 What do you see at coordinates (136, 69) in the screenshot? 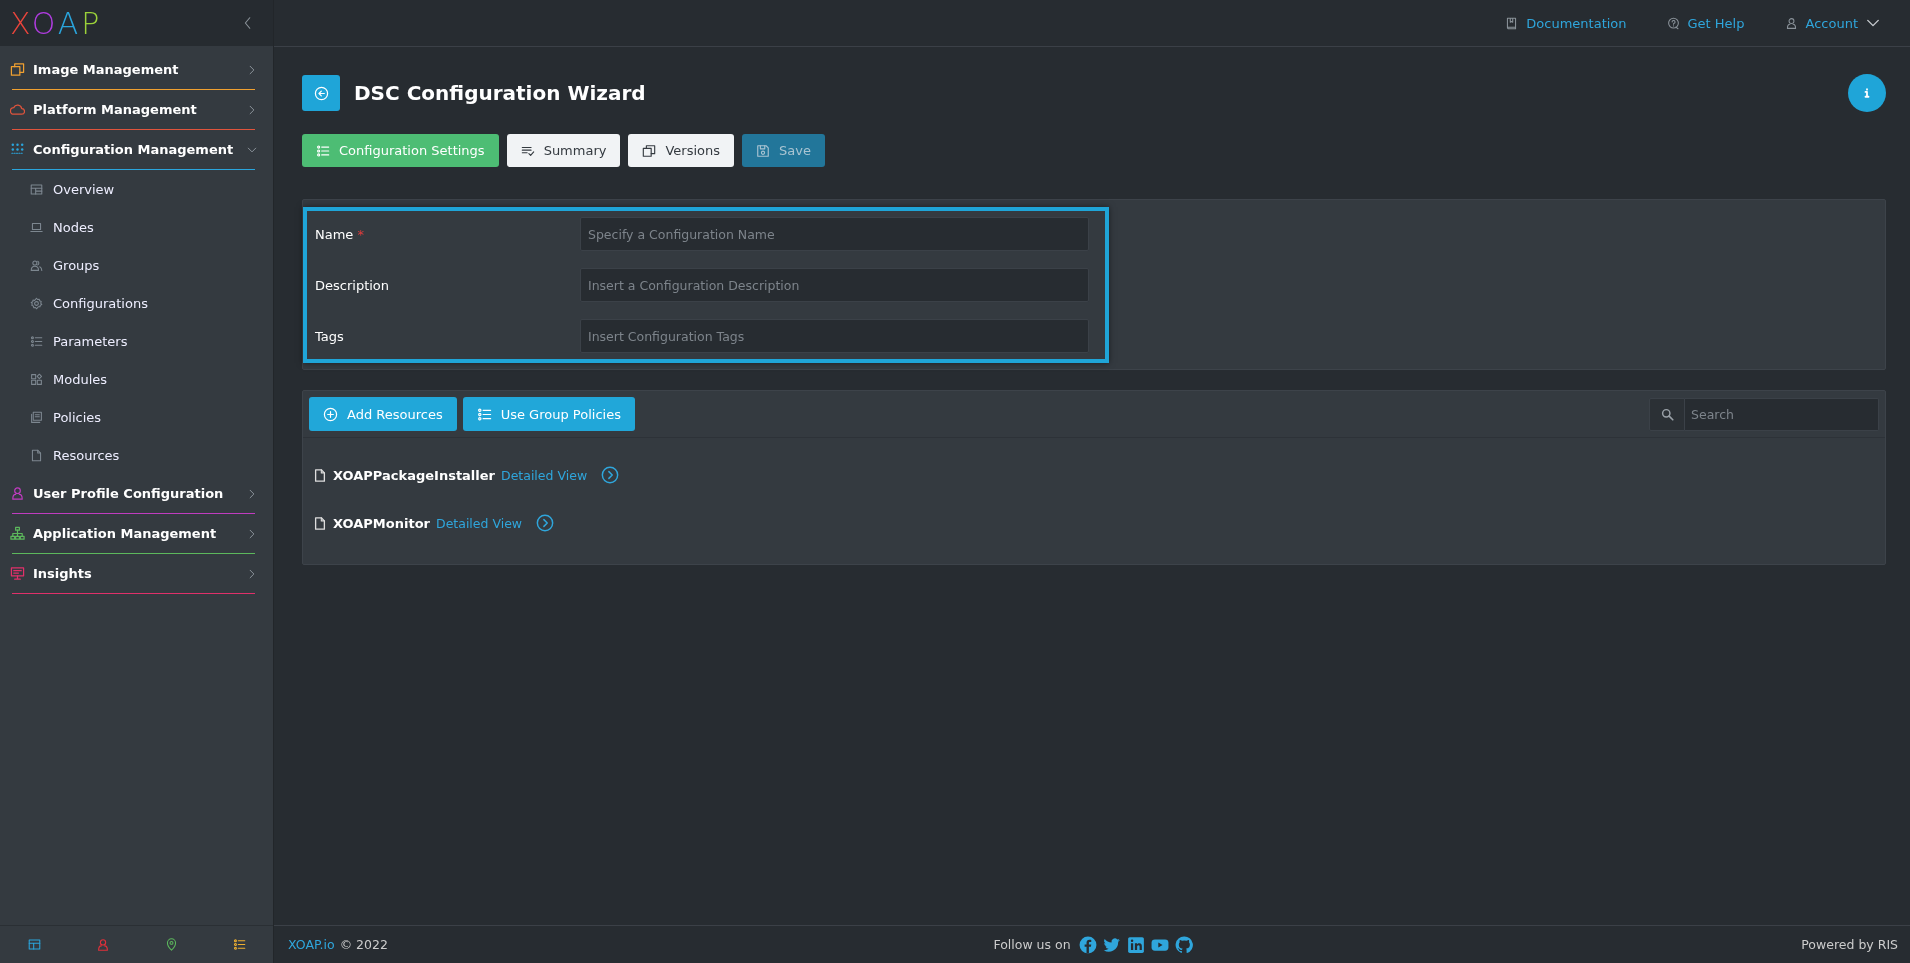
I see `nav-group: Image Management` at bounding box center [136, 69].